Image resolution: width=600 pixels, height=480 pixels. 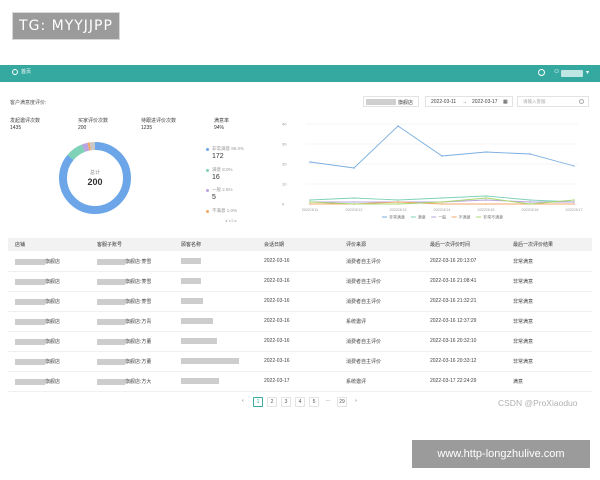 I want to click on stat-label-invites: 发起邀评次数, so click(x=25, y=121).